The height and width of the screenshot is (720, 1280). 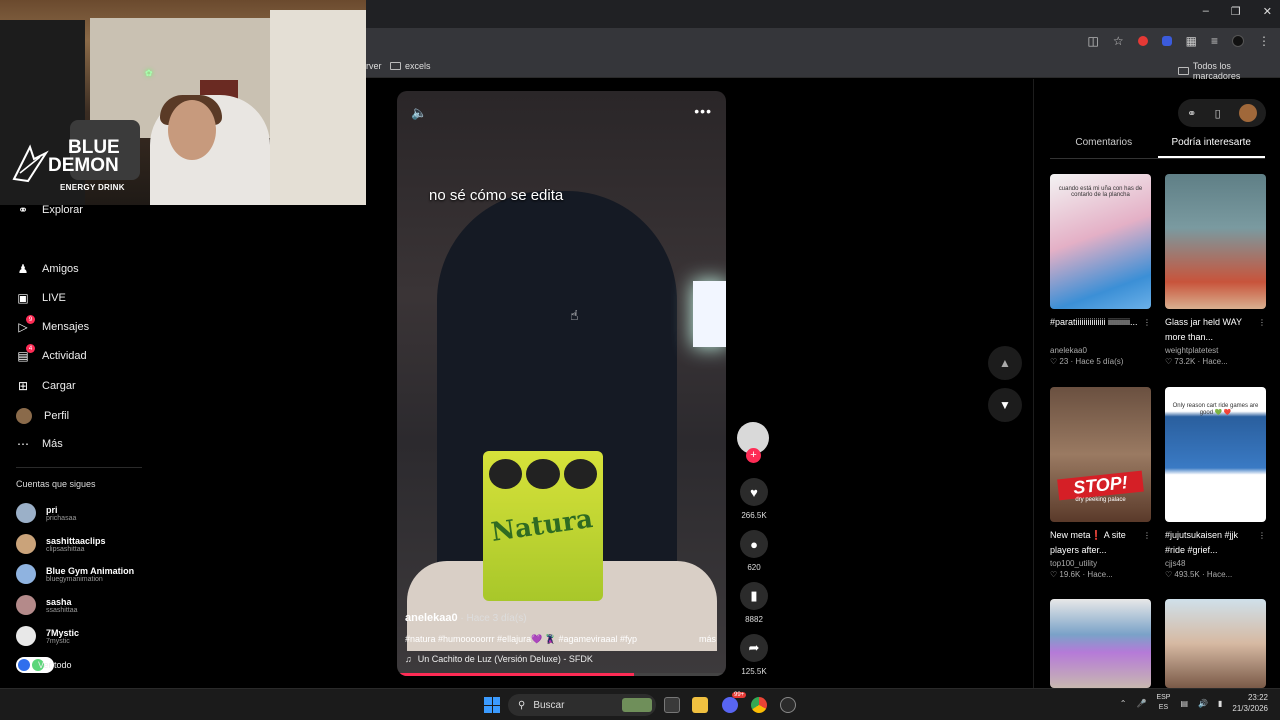 What do you see at coordinates (703, 111) in the screenshot?
I see `more-options-icon: •••` at bounding box center [703, 111].